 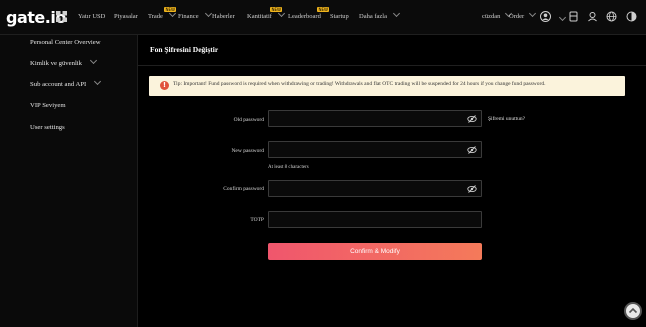 I want to click on download-app-icon, so click(x=573, y=16).